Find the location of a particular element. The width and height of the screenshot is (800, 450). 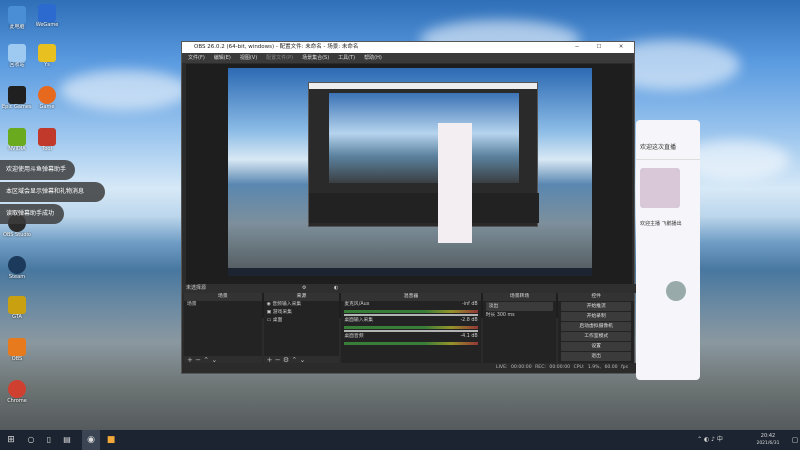

desktop-icon: Game is located at coordinates (47, 98).